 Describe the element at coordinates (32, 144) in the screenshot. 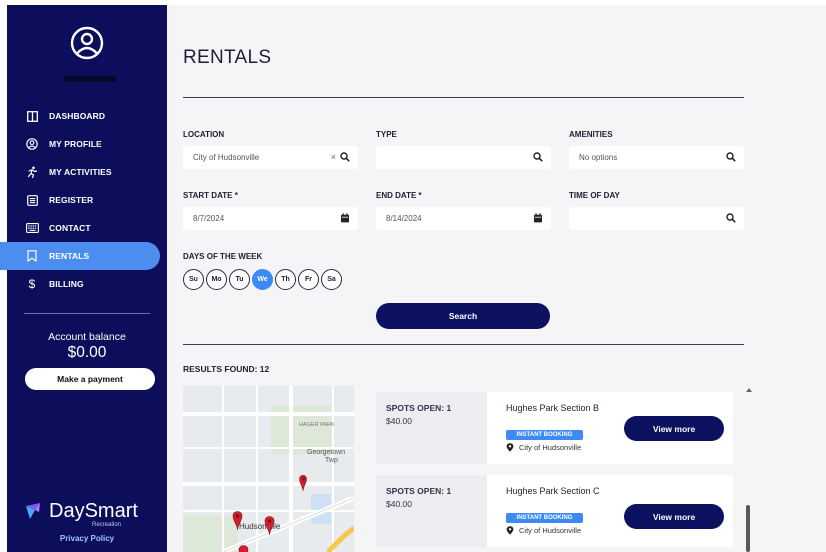

I see `user-circle-icon` at that location.